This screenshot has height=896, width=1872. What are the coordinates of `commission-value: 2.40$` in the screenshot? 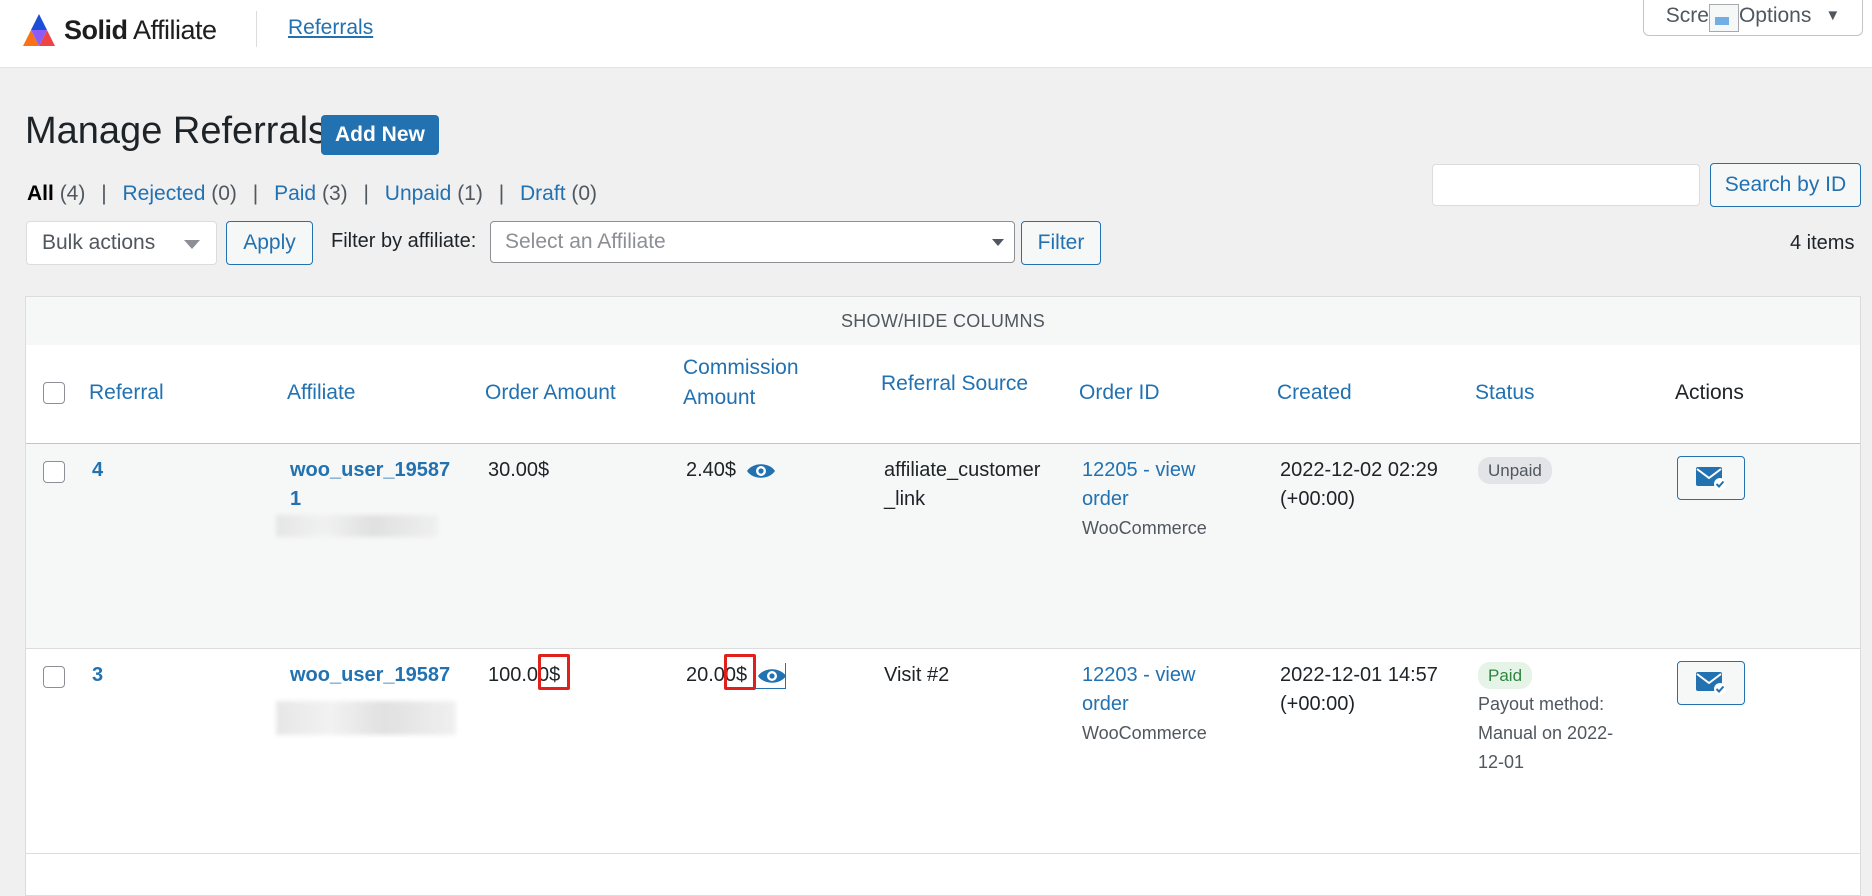 It's located at (711, 470).